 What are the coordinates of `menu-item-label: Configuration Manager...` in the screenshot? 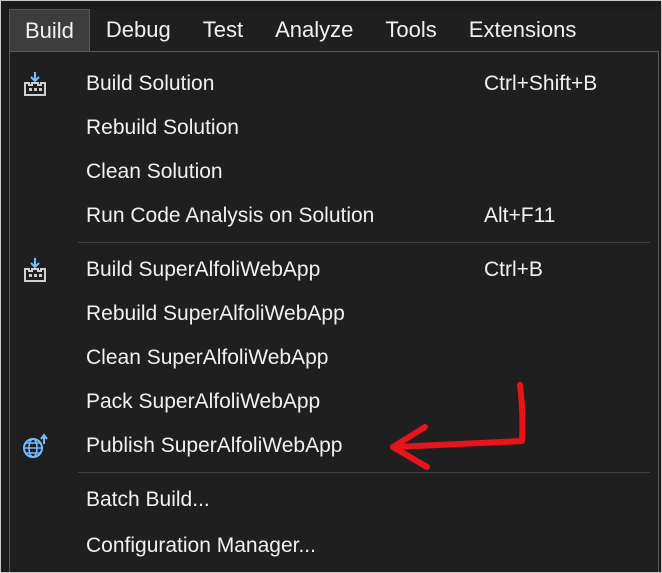 It's located at (201, 545).